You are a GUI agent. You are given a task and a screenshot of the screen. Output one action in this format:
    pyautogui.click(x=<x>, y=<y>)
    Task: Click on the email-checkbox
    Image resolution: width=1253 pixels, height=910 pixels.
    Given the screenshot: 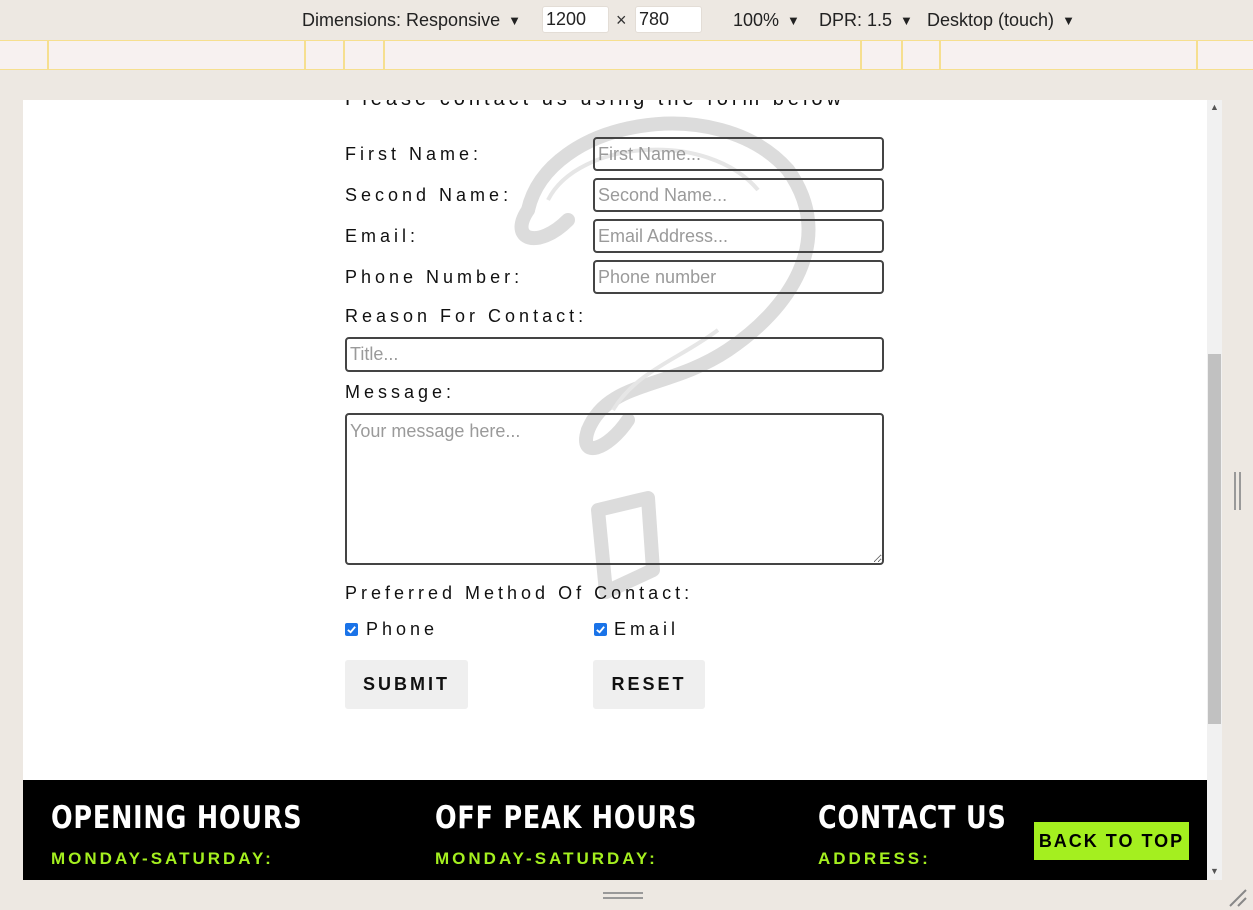 What is the action you would take?
    pyautogui.click(x=600, y=629)
    